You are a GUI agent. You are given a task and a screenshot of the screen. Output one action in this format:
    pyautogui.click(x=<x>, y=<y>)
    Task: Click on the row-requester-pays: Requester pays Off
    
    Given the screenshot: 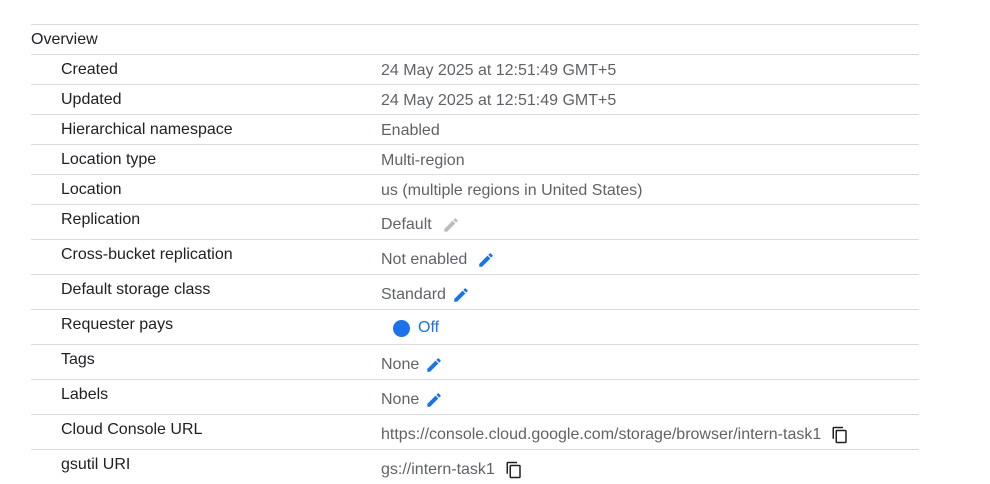 What is the action you would take?
    pyautogui.click(x=475, y=326)
    